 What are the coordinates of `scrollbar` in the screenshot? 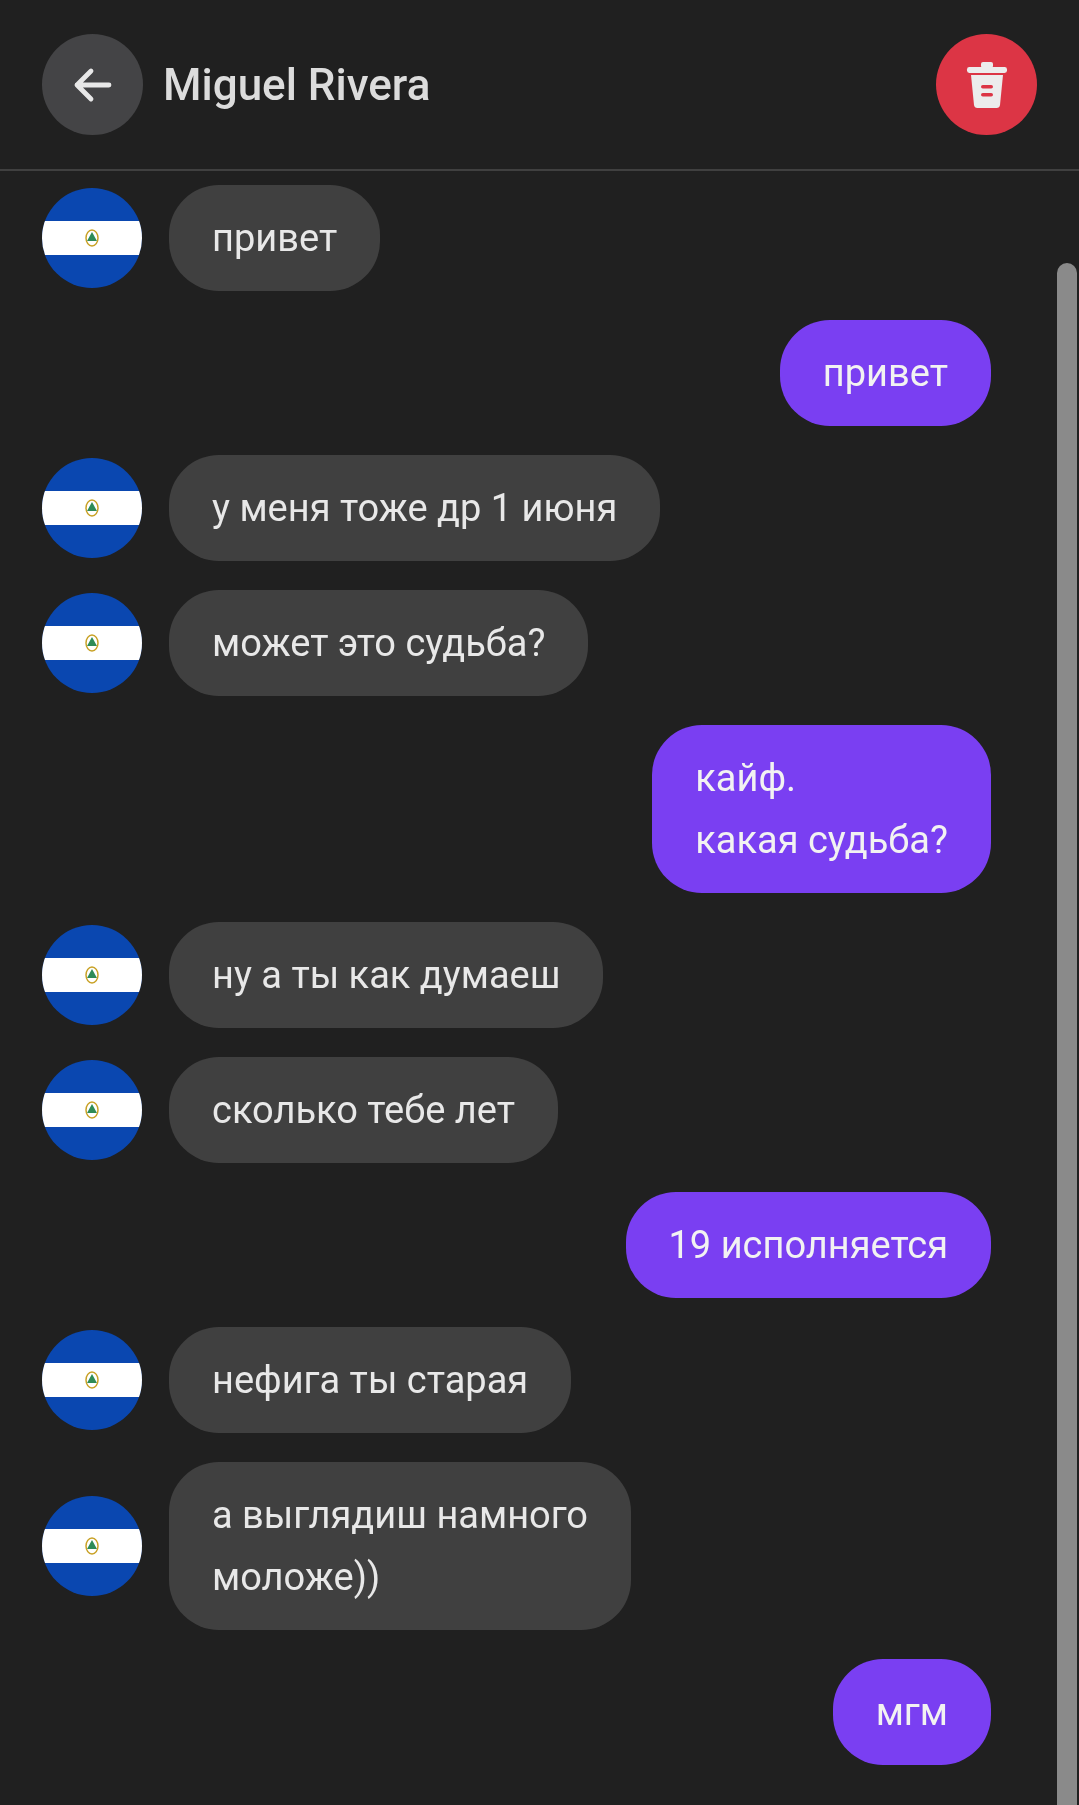 It's located at (1067, 1034).